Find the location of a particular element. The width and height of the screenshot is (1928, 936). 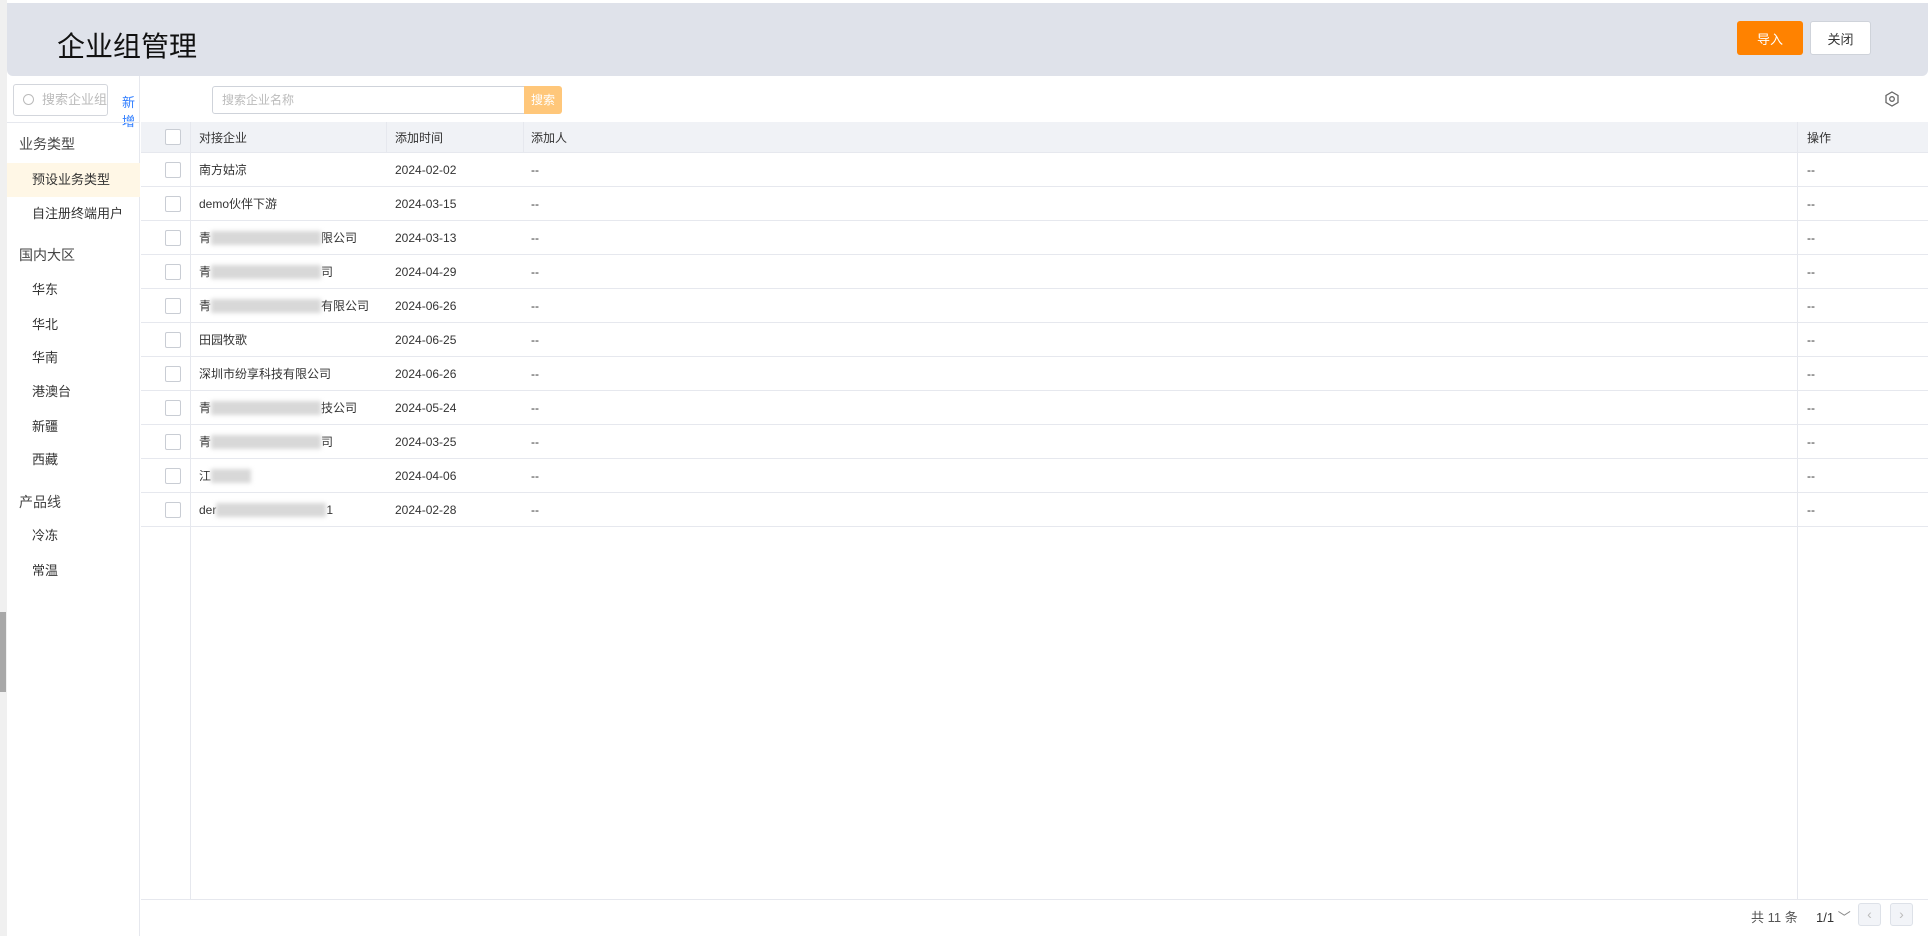

company-search-input: 搜索企业名称 is located at coordinates (369, 100).